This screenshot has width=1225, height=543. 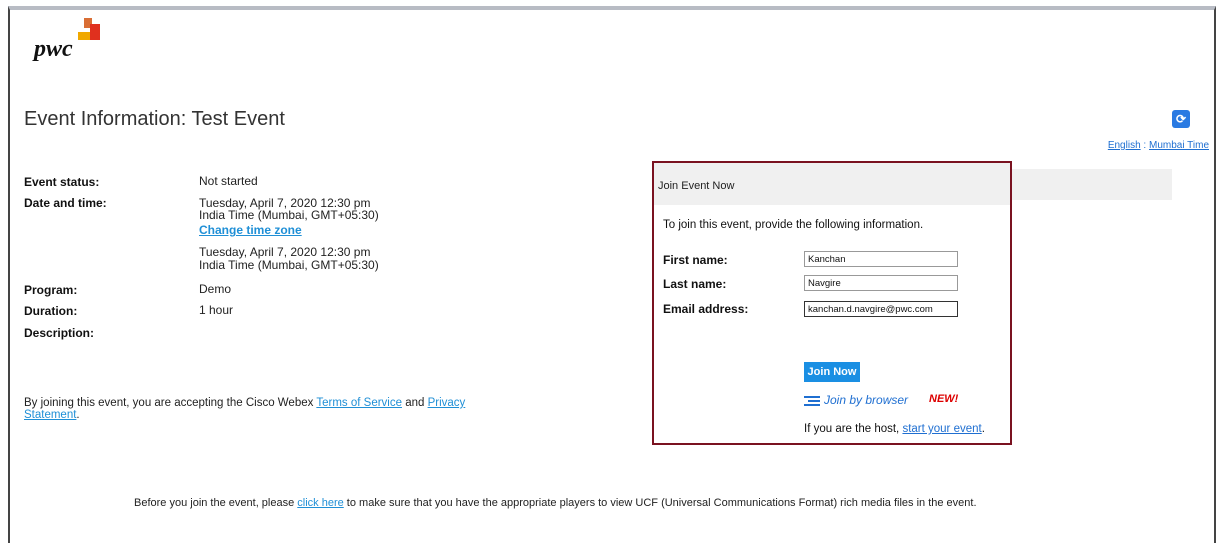 What do you see at coordinates (215, 289) in the screenshot?
I see `program-value: Demo` at bounding box center [215, 289].